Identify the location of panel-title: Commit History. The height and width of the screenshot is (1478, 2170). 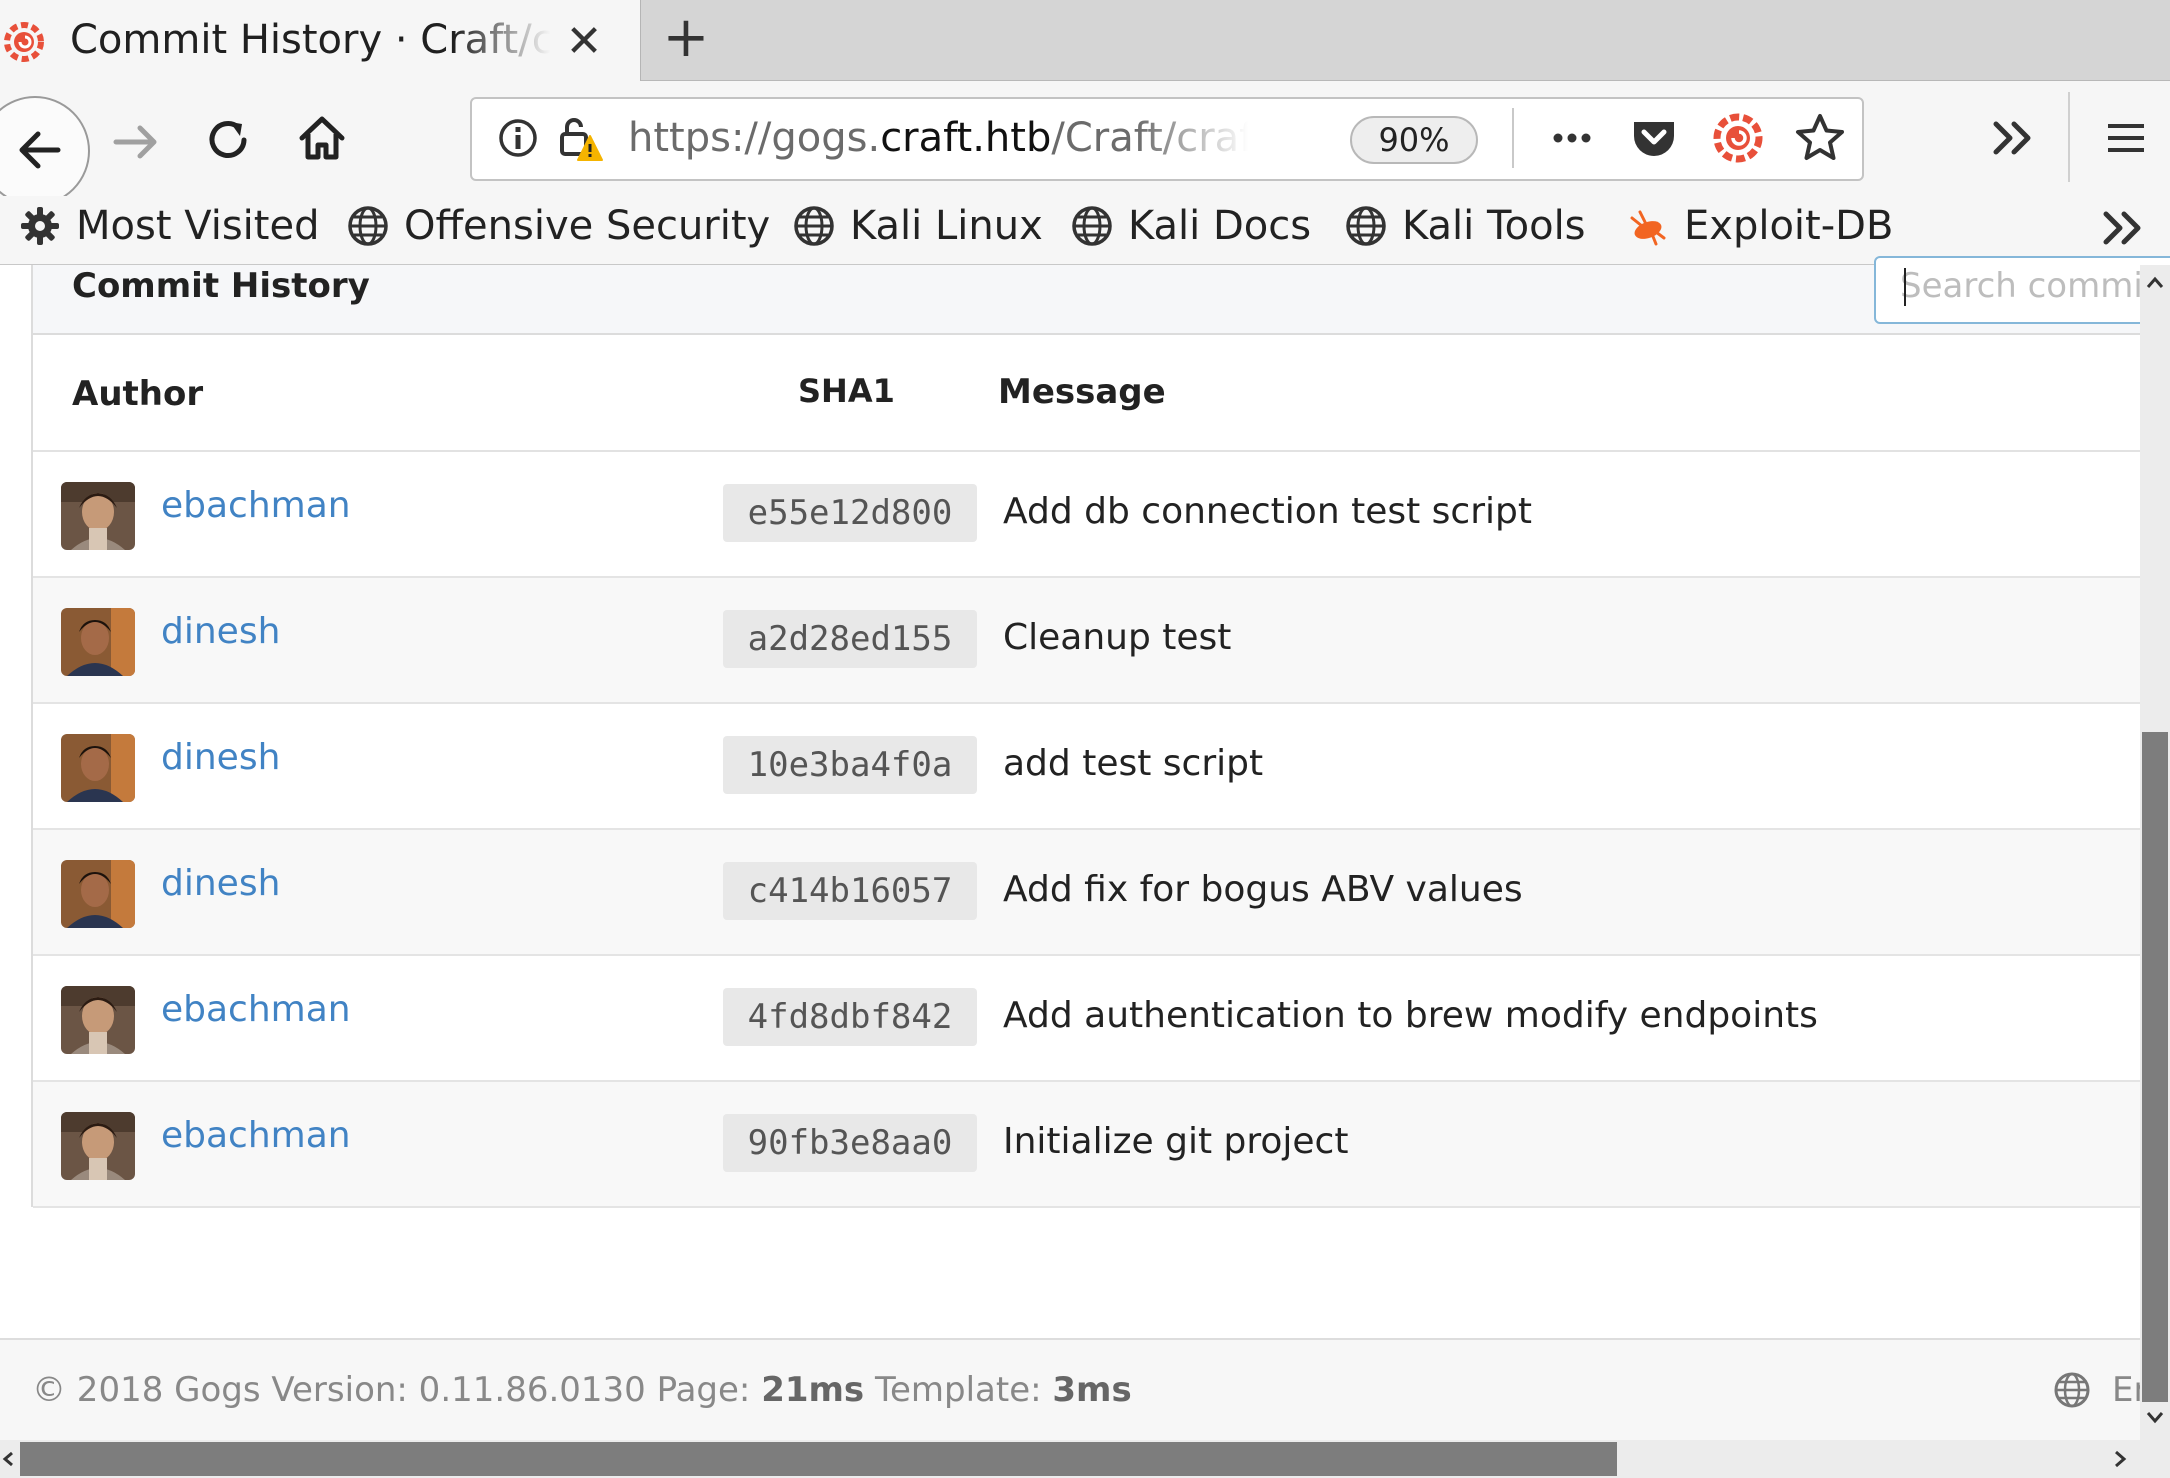
(221, 286).